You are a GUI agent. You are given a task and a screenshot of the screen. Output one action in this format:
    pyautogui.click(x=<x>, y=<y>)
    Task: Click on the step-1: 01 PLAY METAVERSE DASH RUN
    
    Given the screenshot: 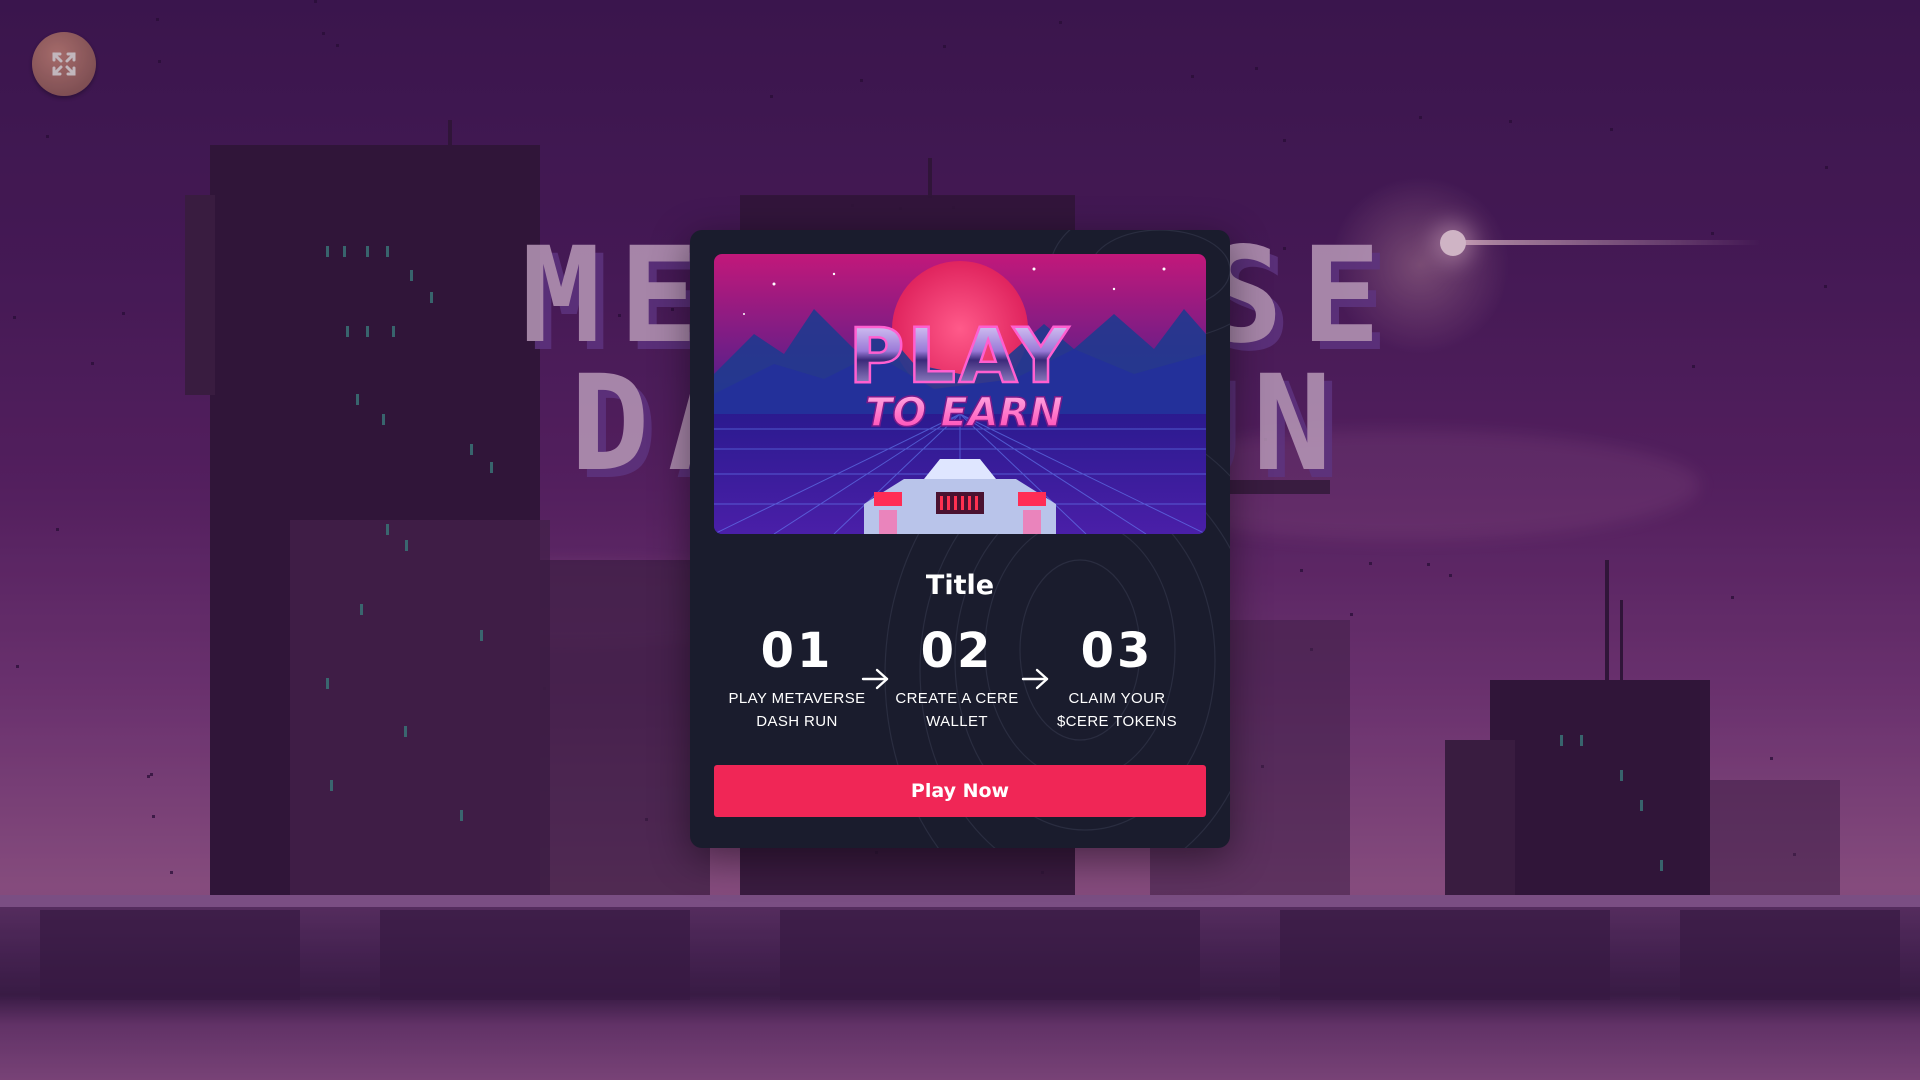 What is the action you would take?
    pyautogui.click(x=797, y=679)
    